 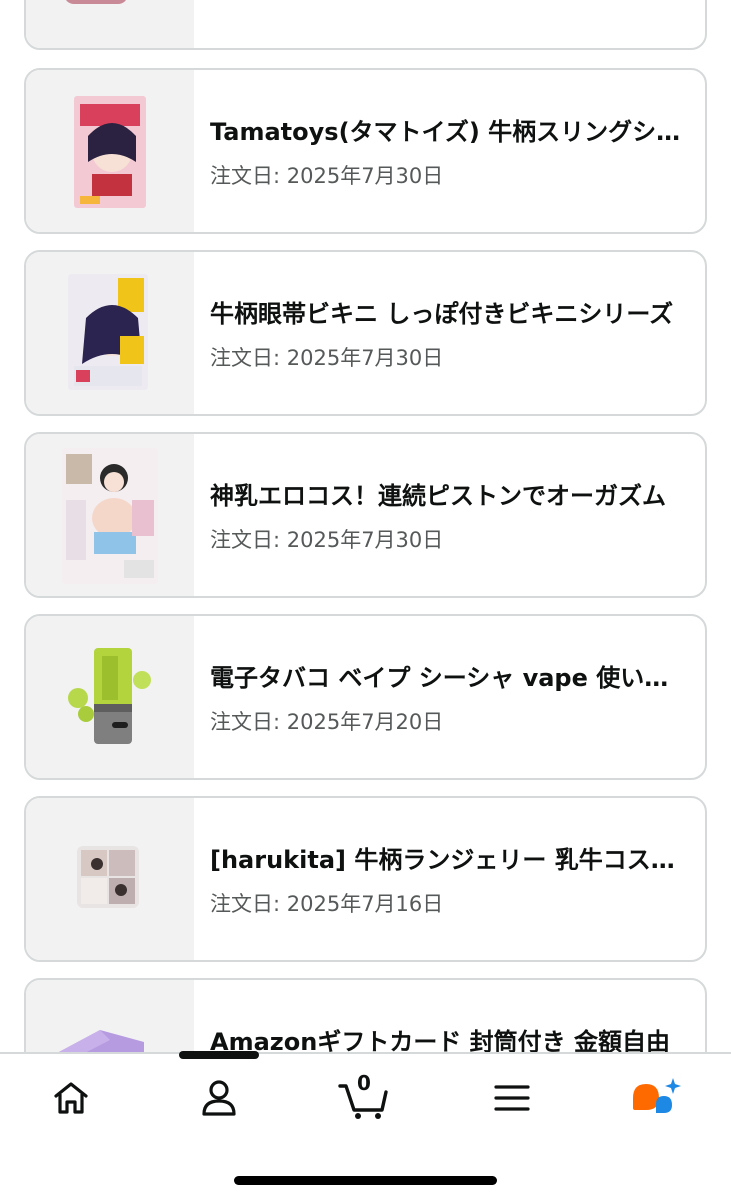 What do you see at coordinates (365, 333) in the screenshot?
I see `order-card: 牛柄眼帯ビキニ しっぽ付きビキニシリーズ 注文日: 2025年7月30日` at bounding box center [365, 333].